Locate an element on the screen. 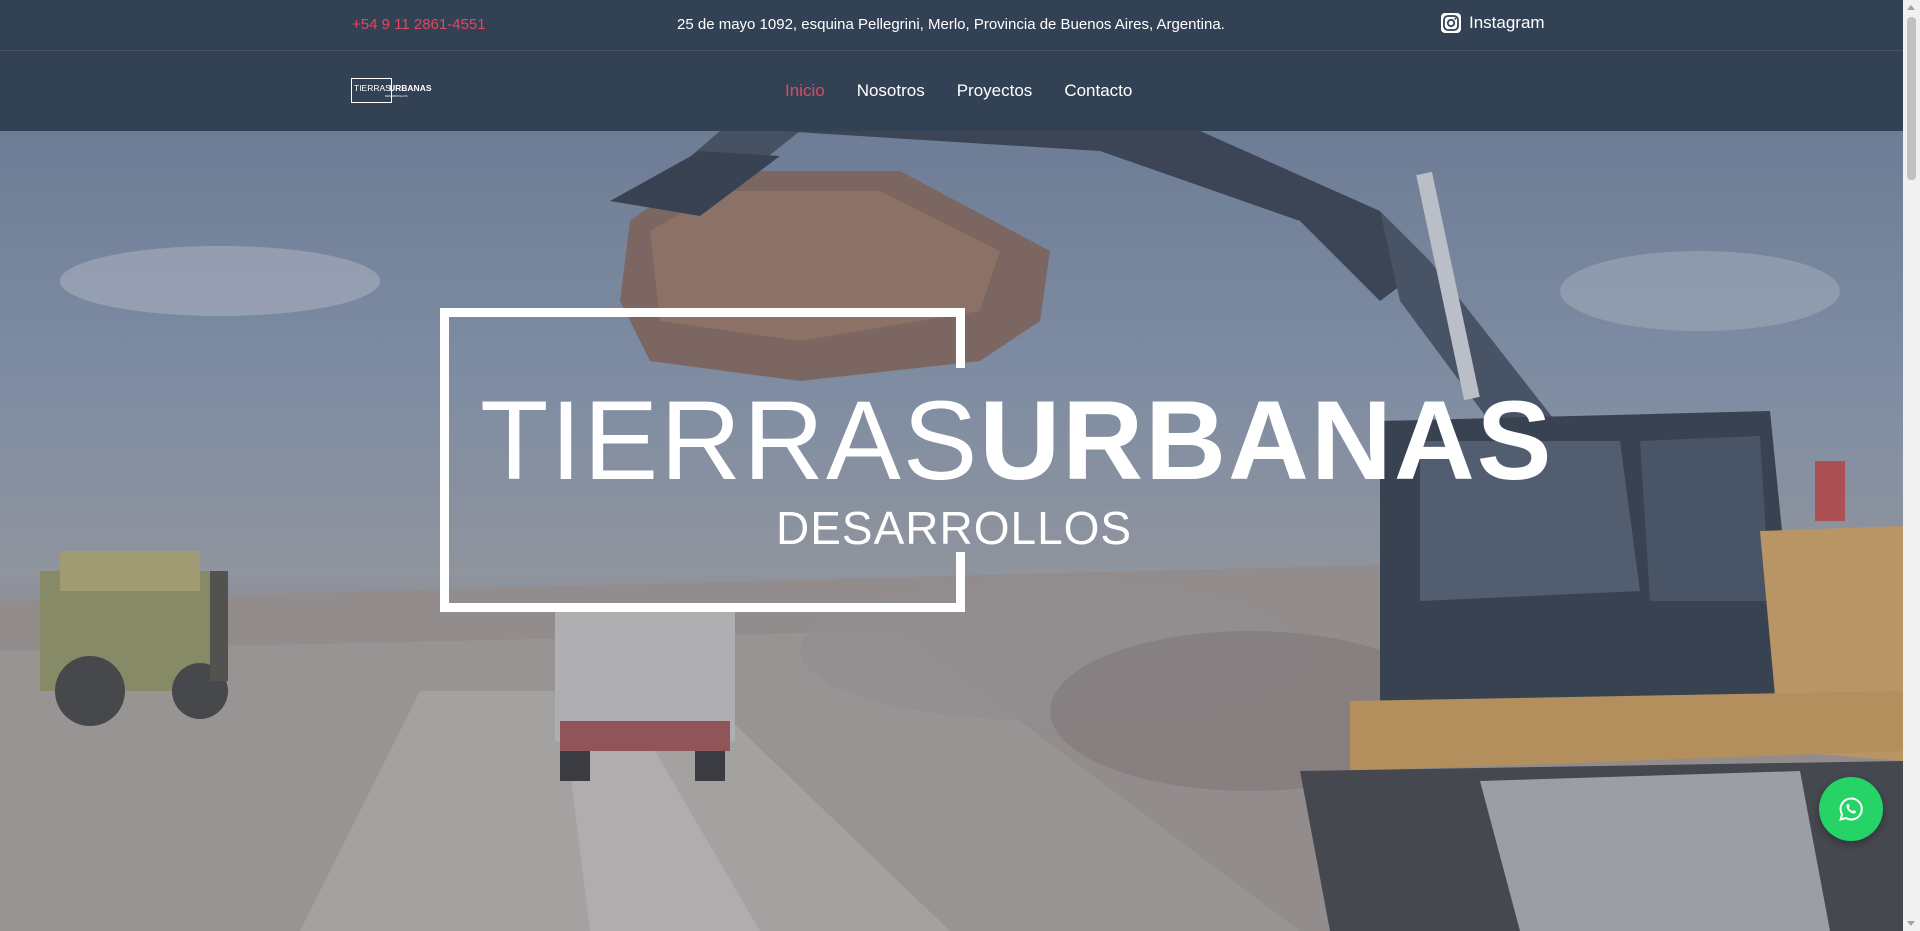 The width and height of the screenshot is (1920, 931). instagram-icon is located at coordinates (1451, 23).